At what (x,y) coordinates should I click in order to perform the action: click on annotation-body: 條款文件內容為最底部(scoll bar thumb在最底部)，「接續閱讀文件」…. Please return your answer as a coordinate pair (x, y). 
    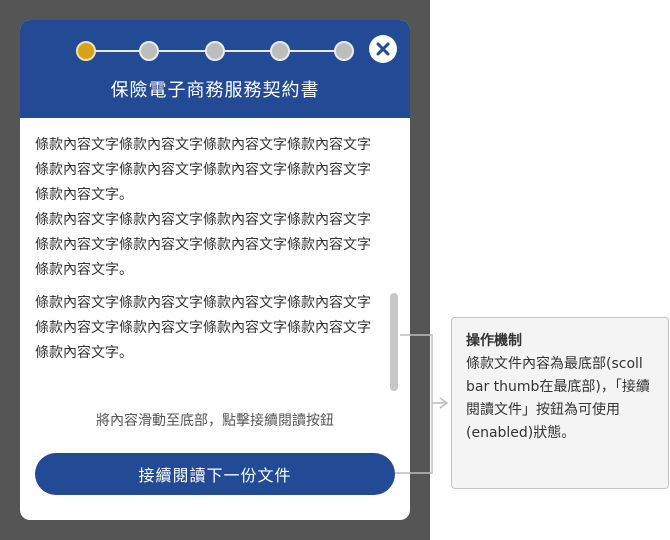
    Looking at the image, I should click on (558, 398).